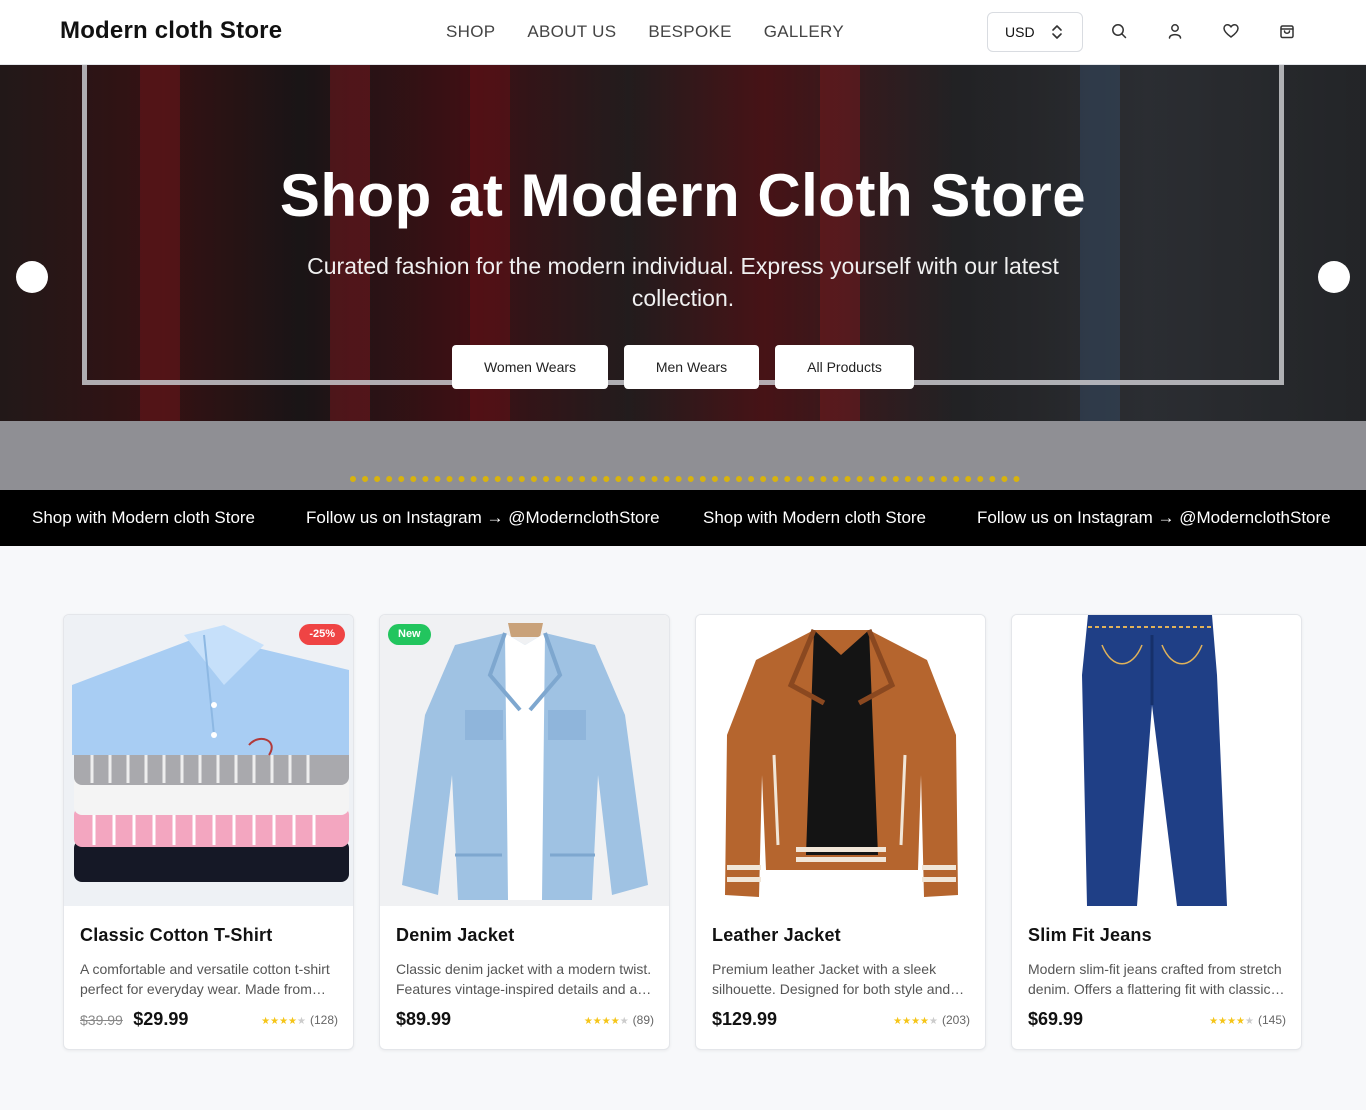 The height and width of the screenshot is (1110, 1366). I want to click on rating: ★★★★★ (128), so click(299, 1020).